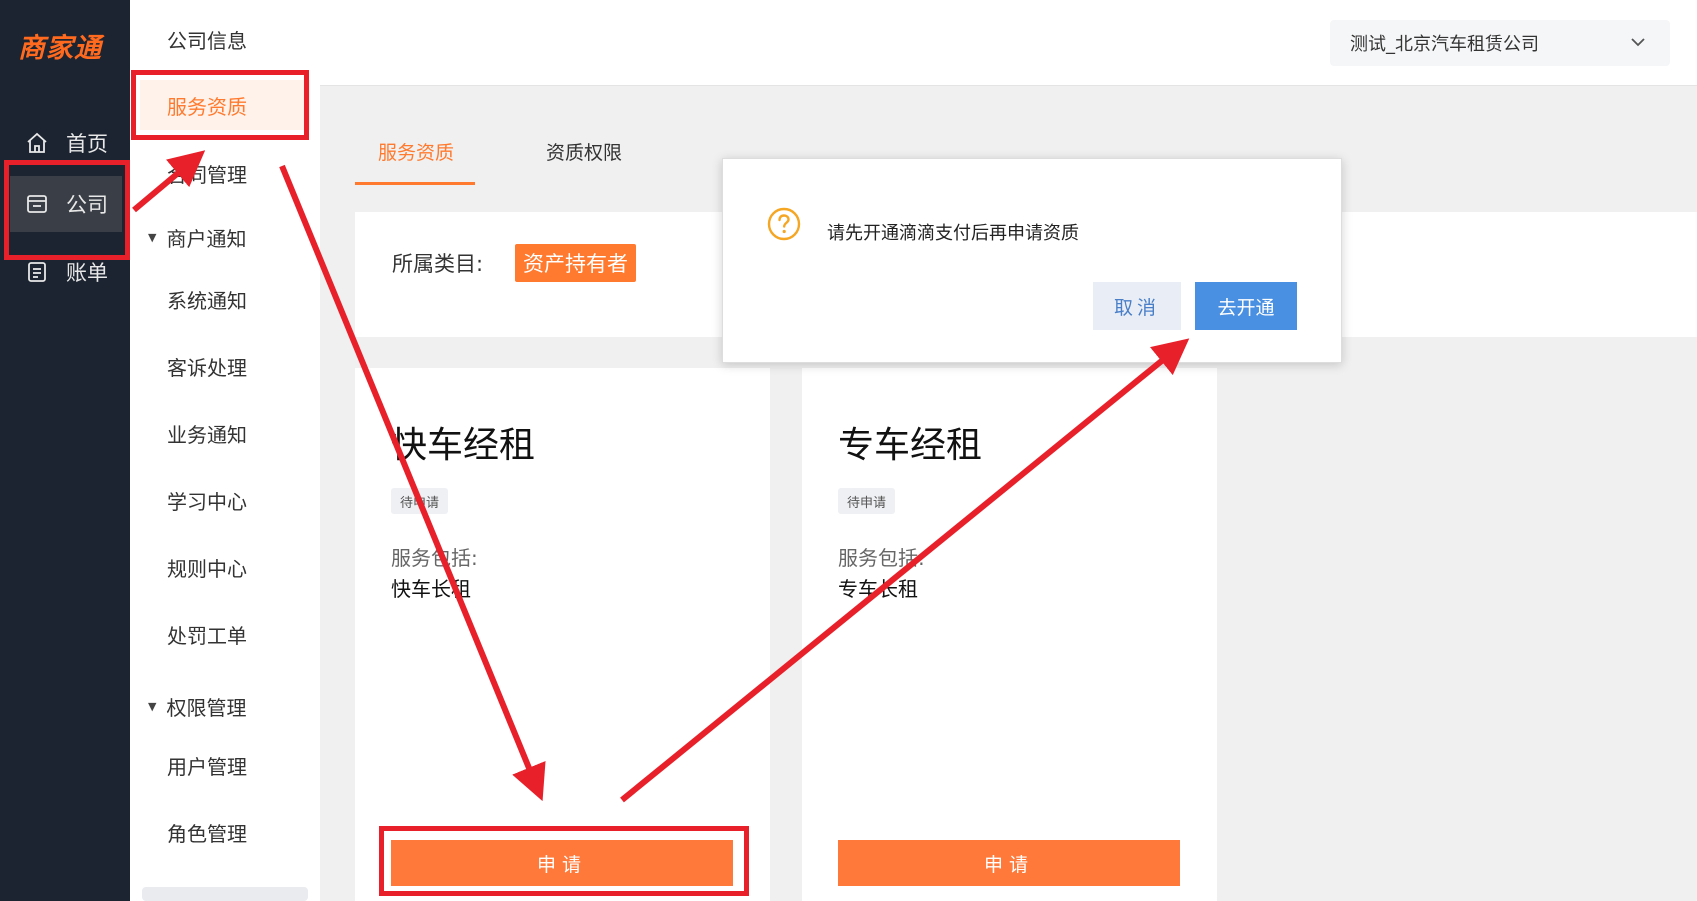  Describe the element at coordinates (910, 445) in the screenshot. I see `card-title: 专车经租` at that location.